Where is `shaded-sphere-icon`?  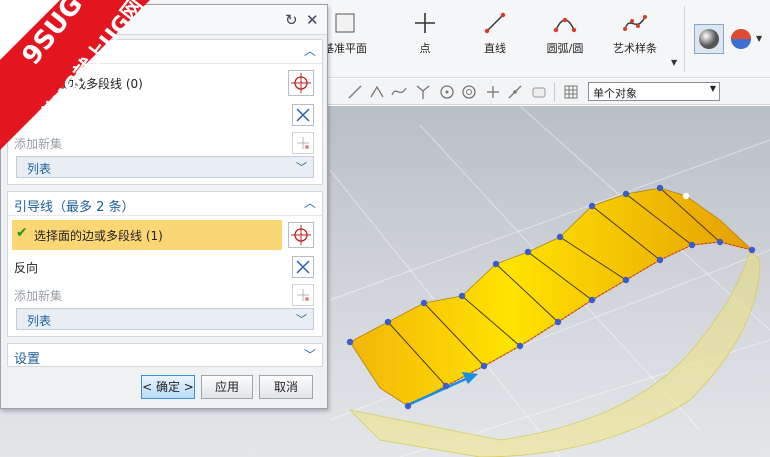 shaded-sphere-icon is located at coordinates (709, 39).